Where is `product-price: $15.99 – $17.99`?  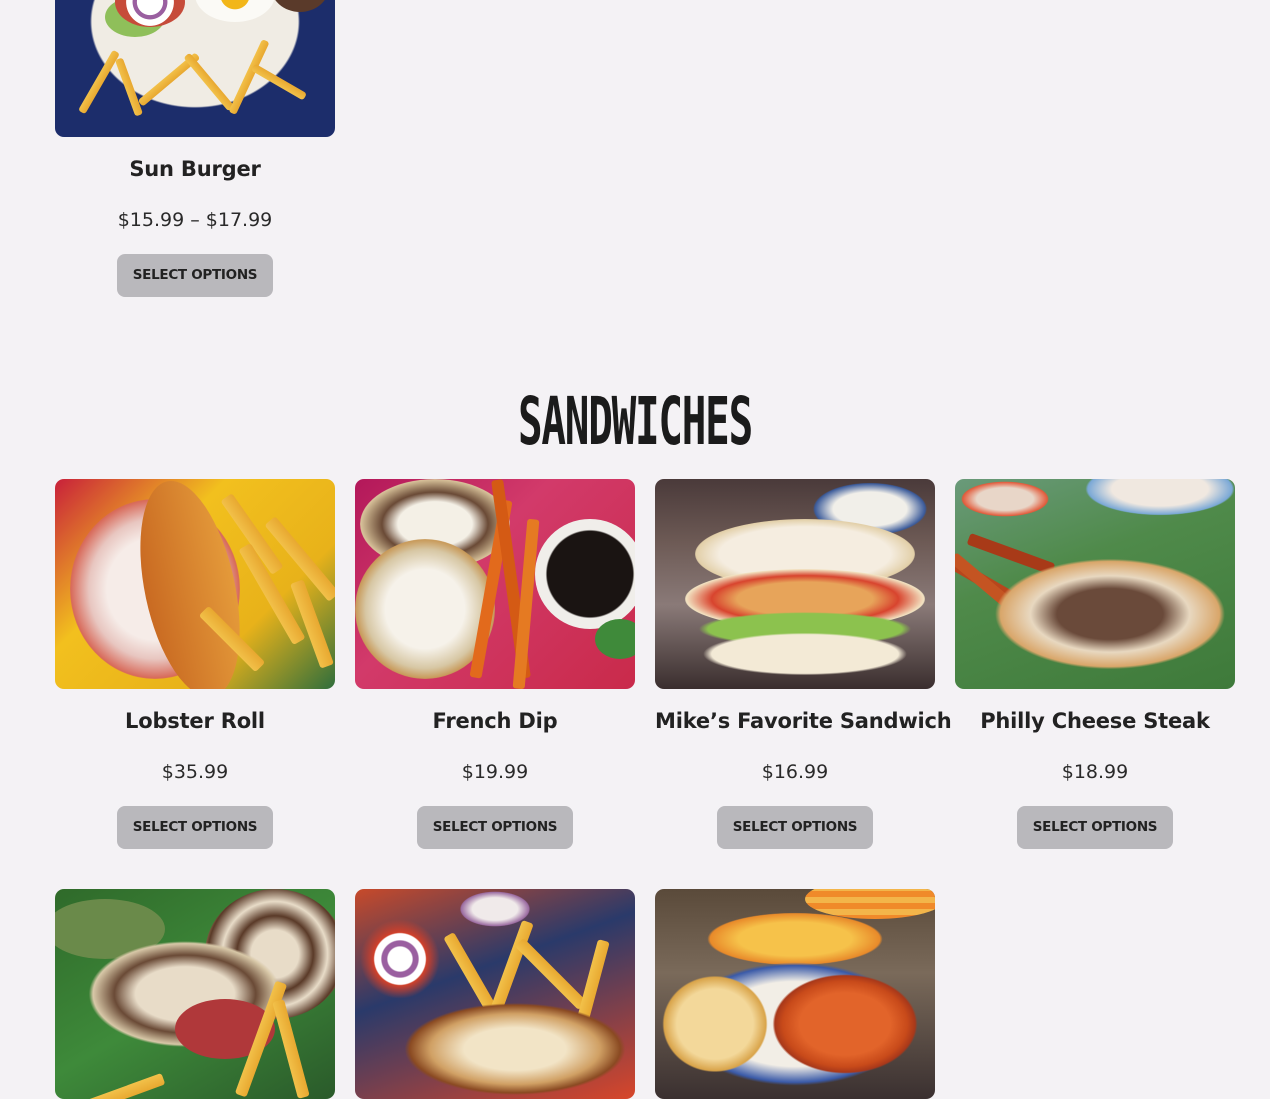 product-price: $15.99 – $17.99 is located at coordinates (195, 220).